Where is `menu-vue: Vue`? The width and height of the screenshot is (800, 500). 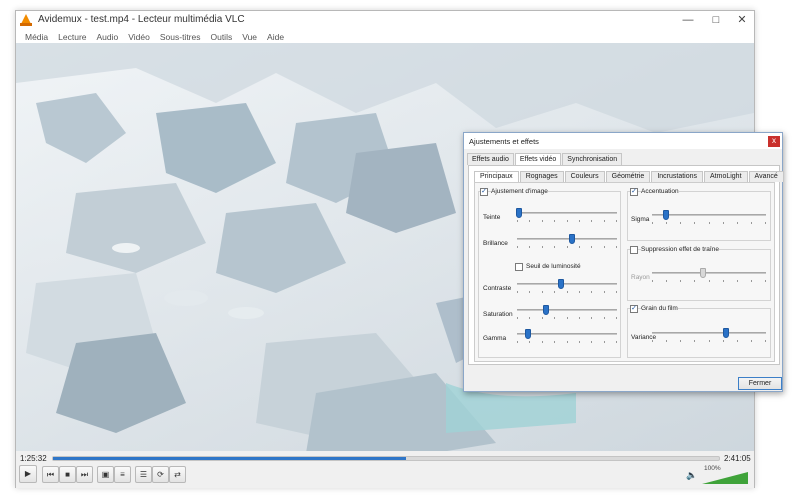 menu-vue: Vue is located at coordinates (249, 37).